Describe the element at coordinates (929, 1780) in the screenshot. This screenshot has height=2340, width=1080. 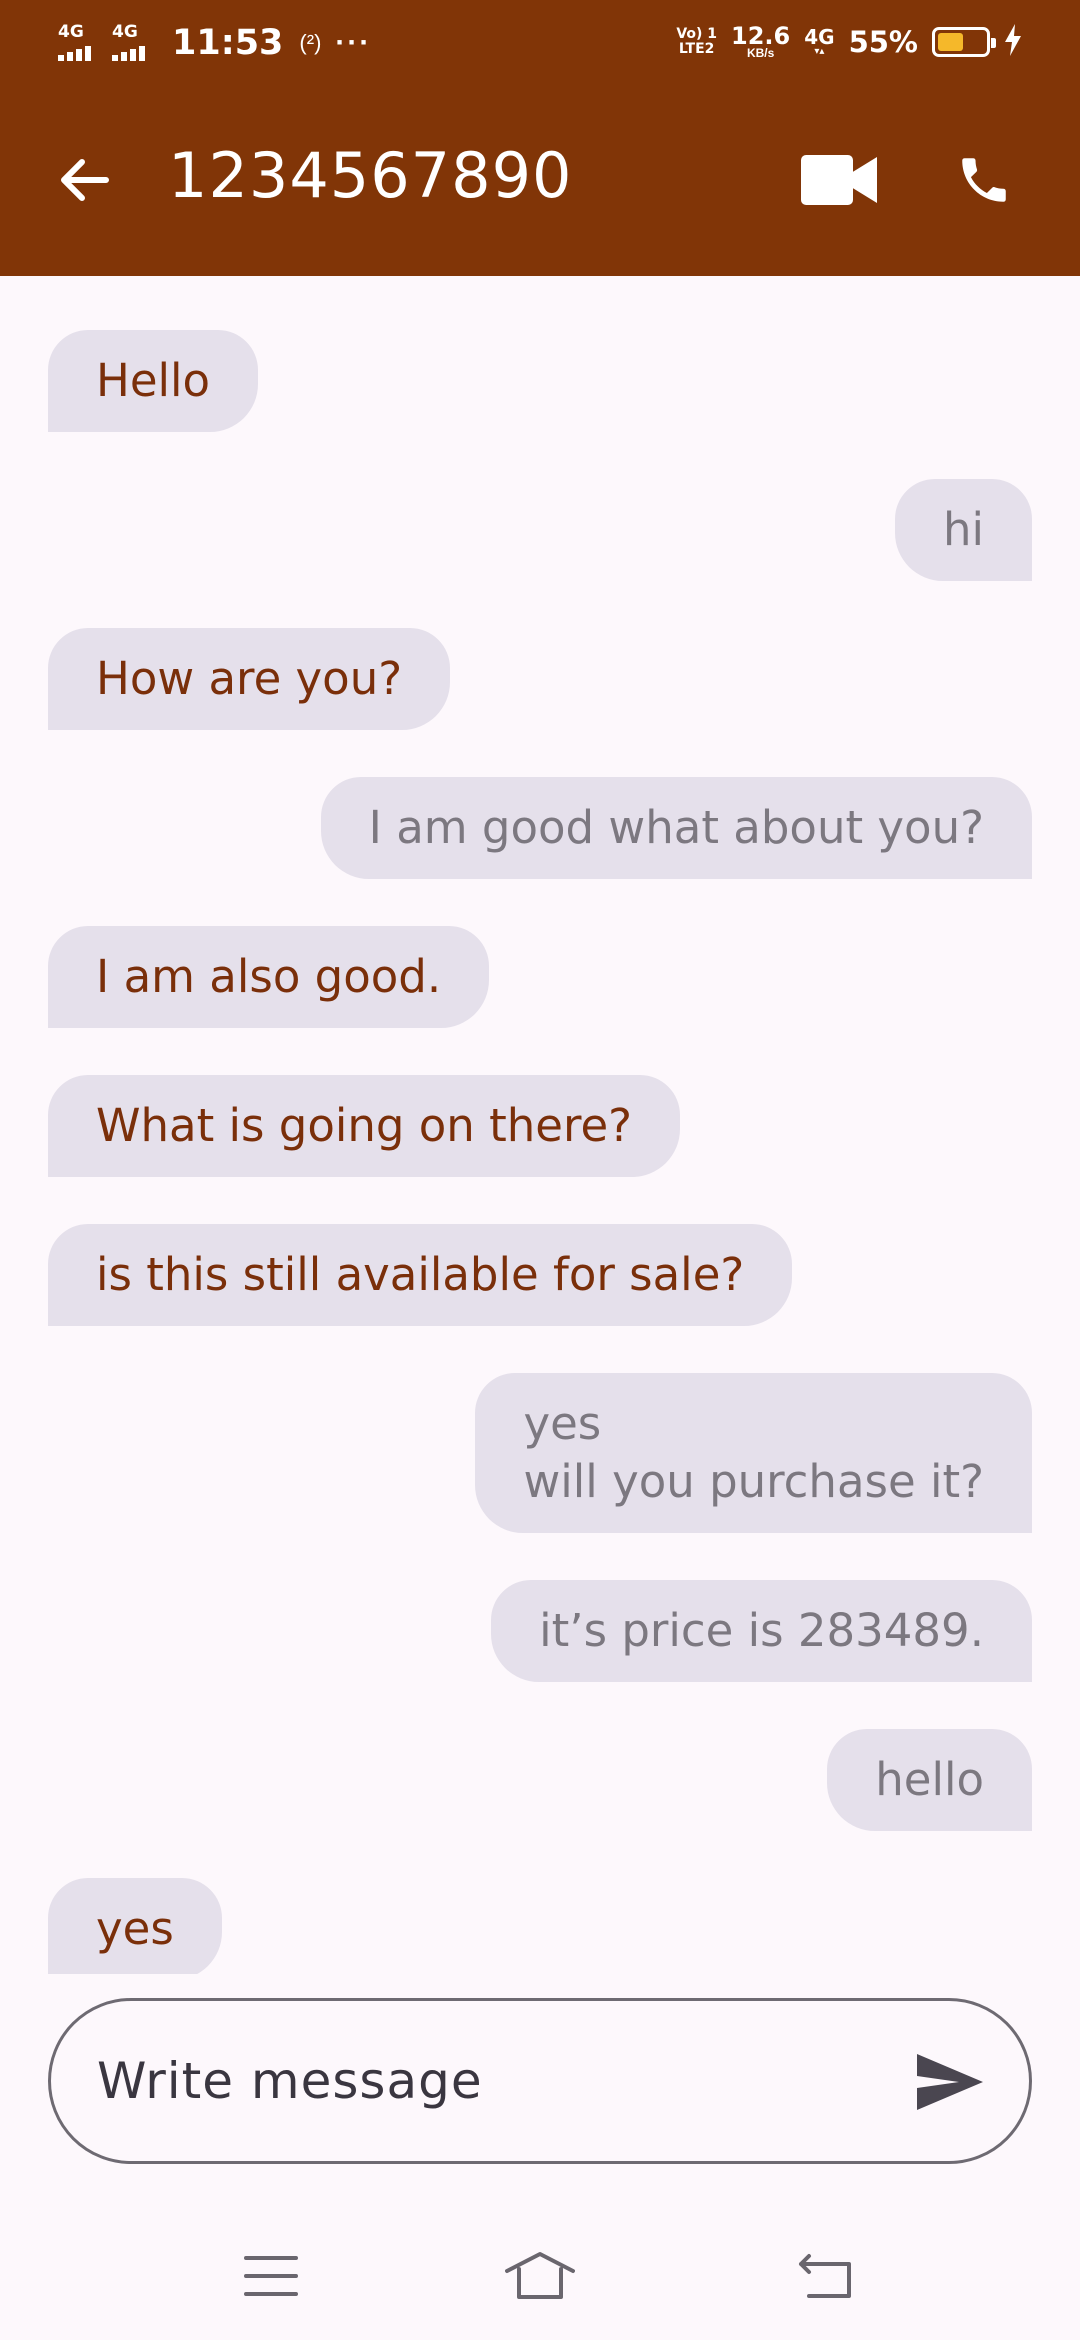
I see `message-bubble-outgoing: hello` at that location.